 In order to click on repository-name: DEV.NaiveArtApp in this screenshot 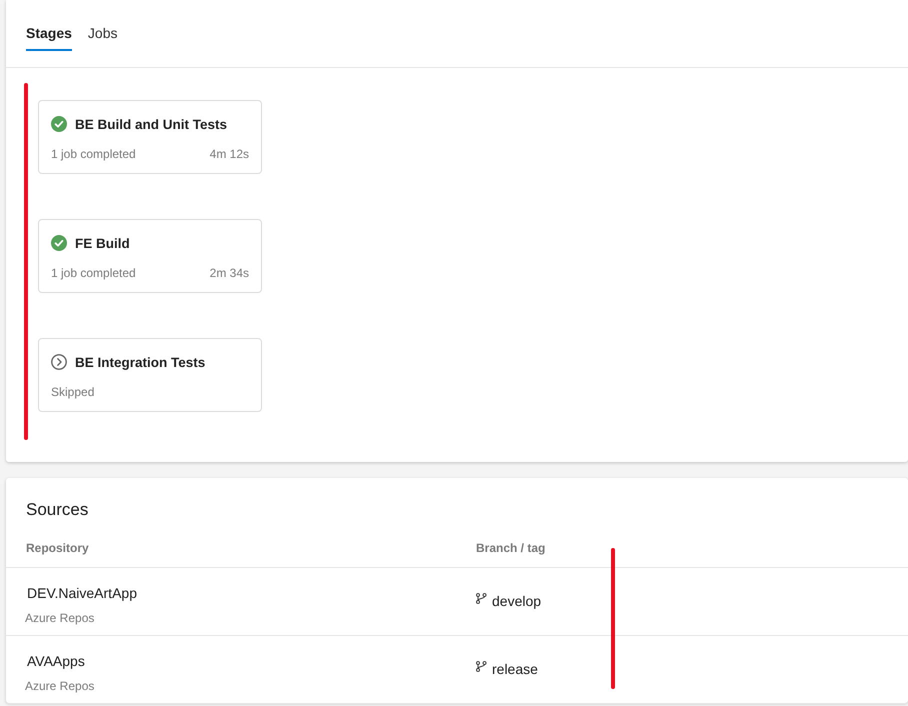, I will do `click(82, 593)`.